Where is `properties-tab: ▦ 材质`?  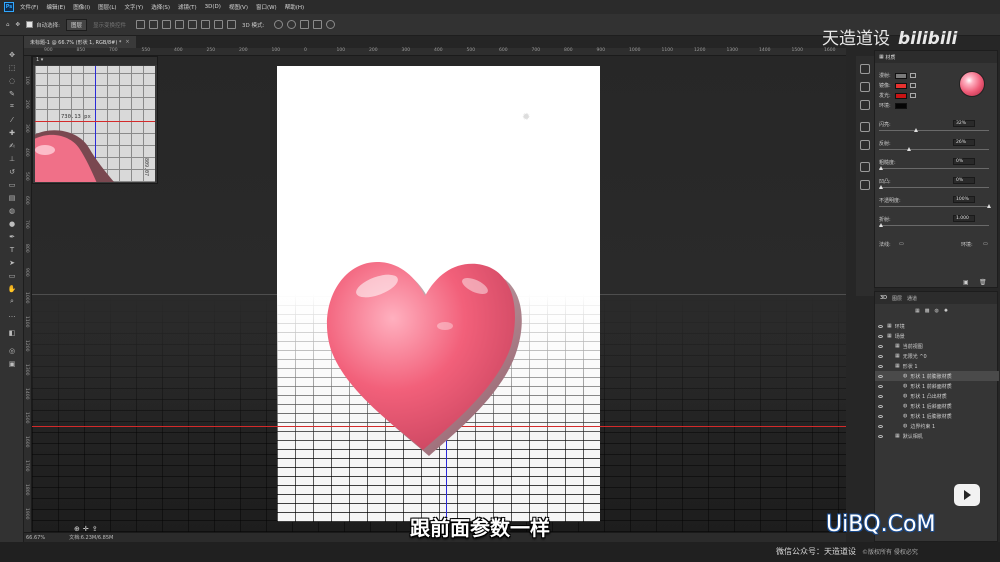
properties-tab: ▦ 材质 is located at coordinates (936, 57).